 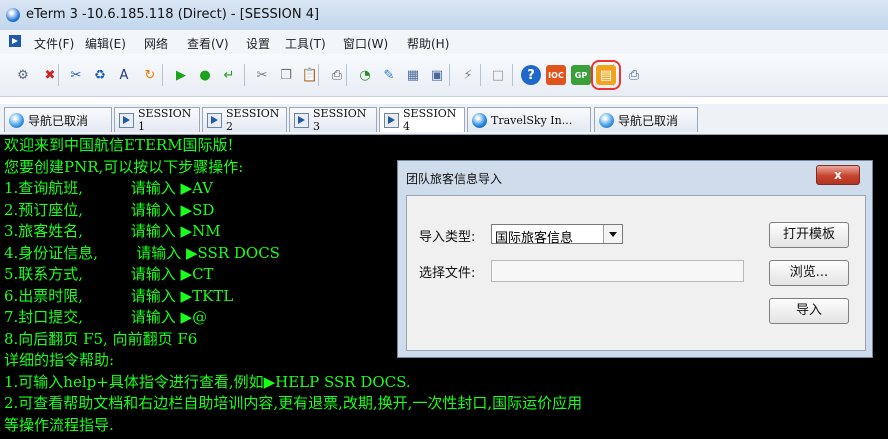 I want to click on tab-session-1: SESSION 1, so click(x=157, y=120).